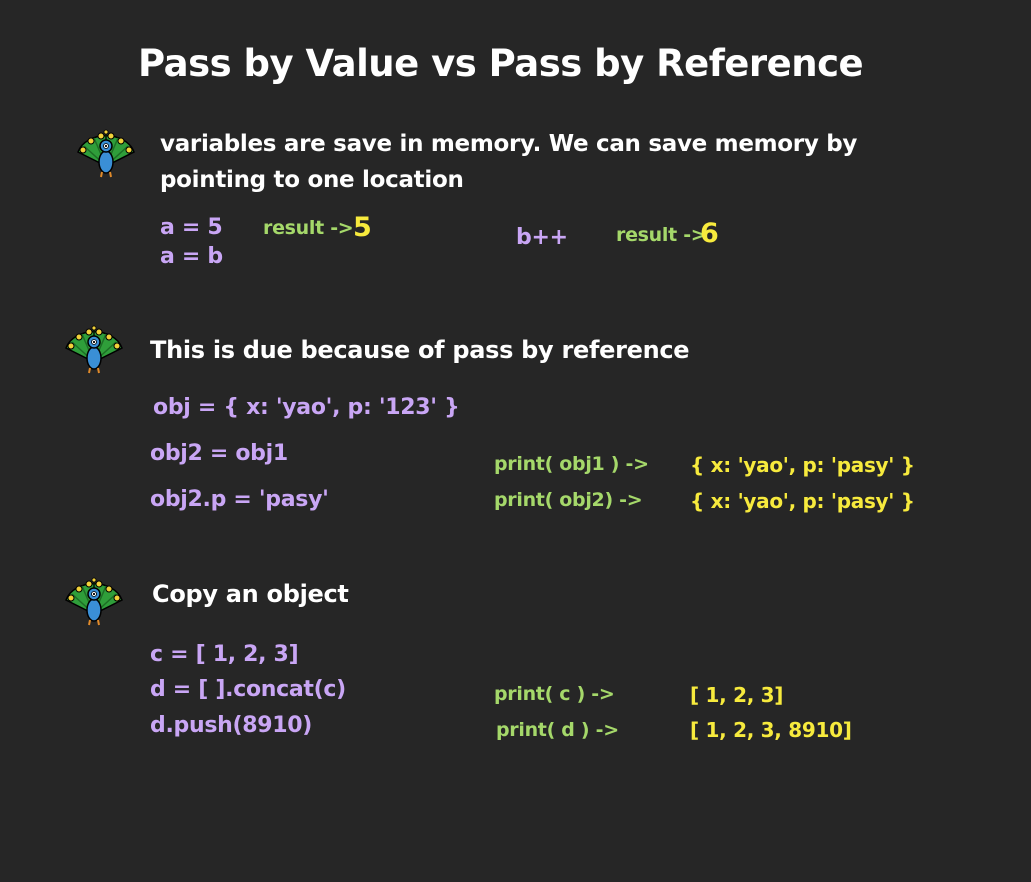 The image size is (1031, 882). What do you see at coordinates (737, 695) in the screenshot?
I see `print-c-result: [ 1, 2, 3]` at bounding box center [737, 695].